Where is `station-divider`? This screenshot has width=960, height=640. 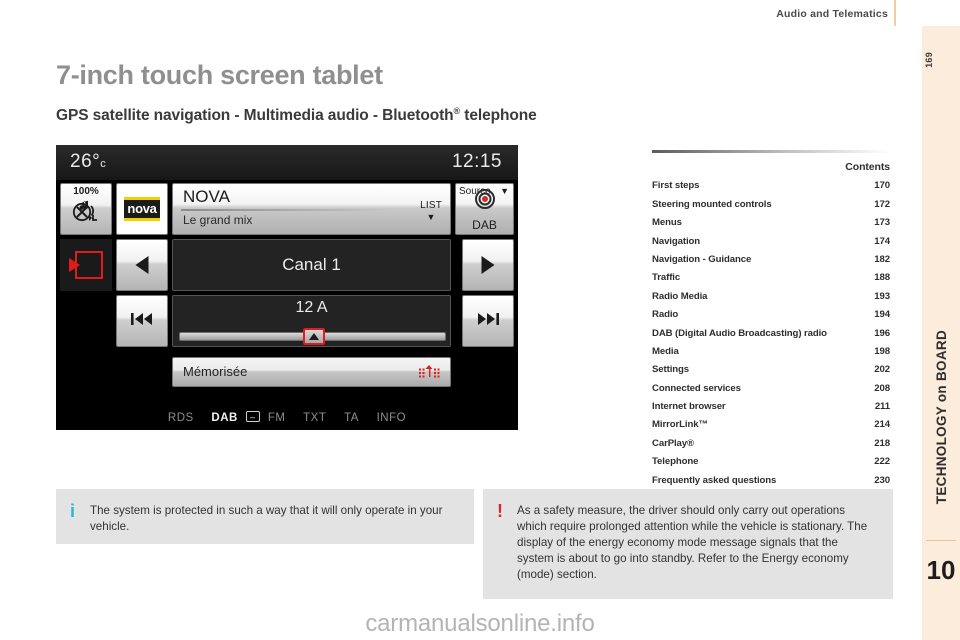 station-divider is located at coordinates (286, 210).